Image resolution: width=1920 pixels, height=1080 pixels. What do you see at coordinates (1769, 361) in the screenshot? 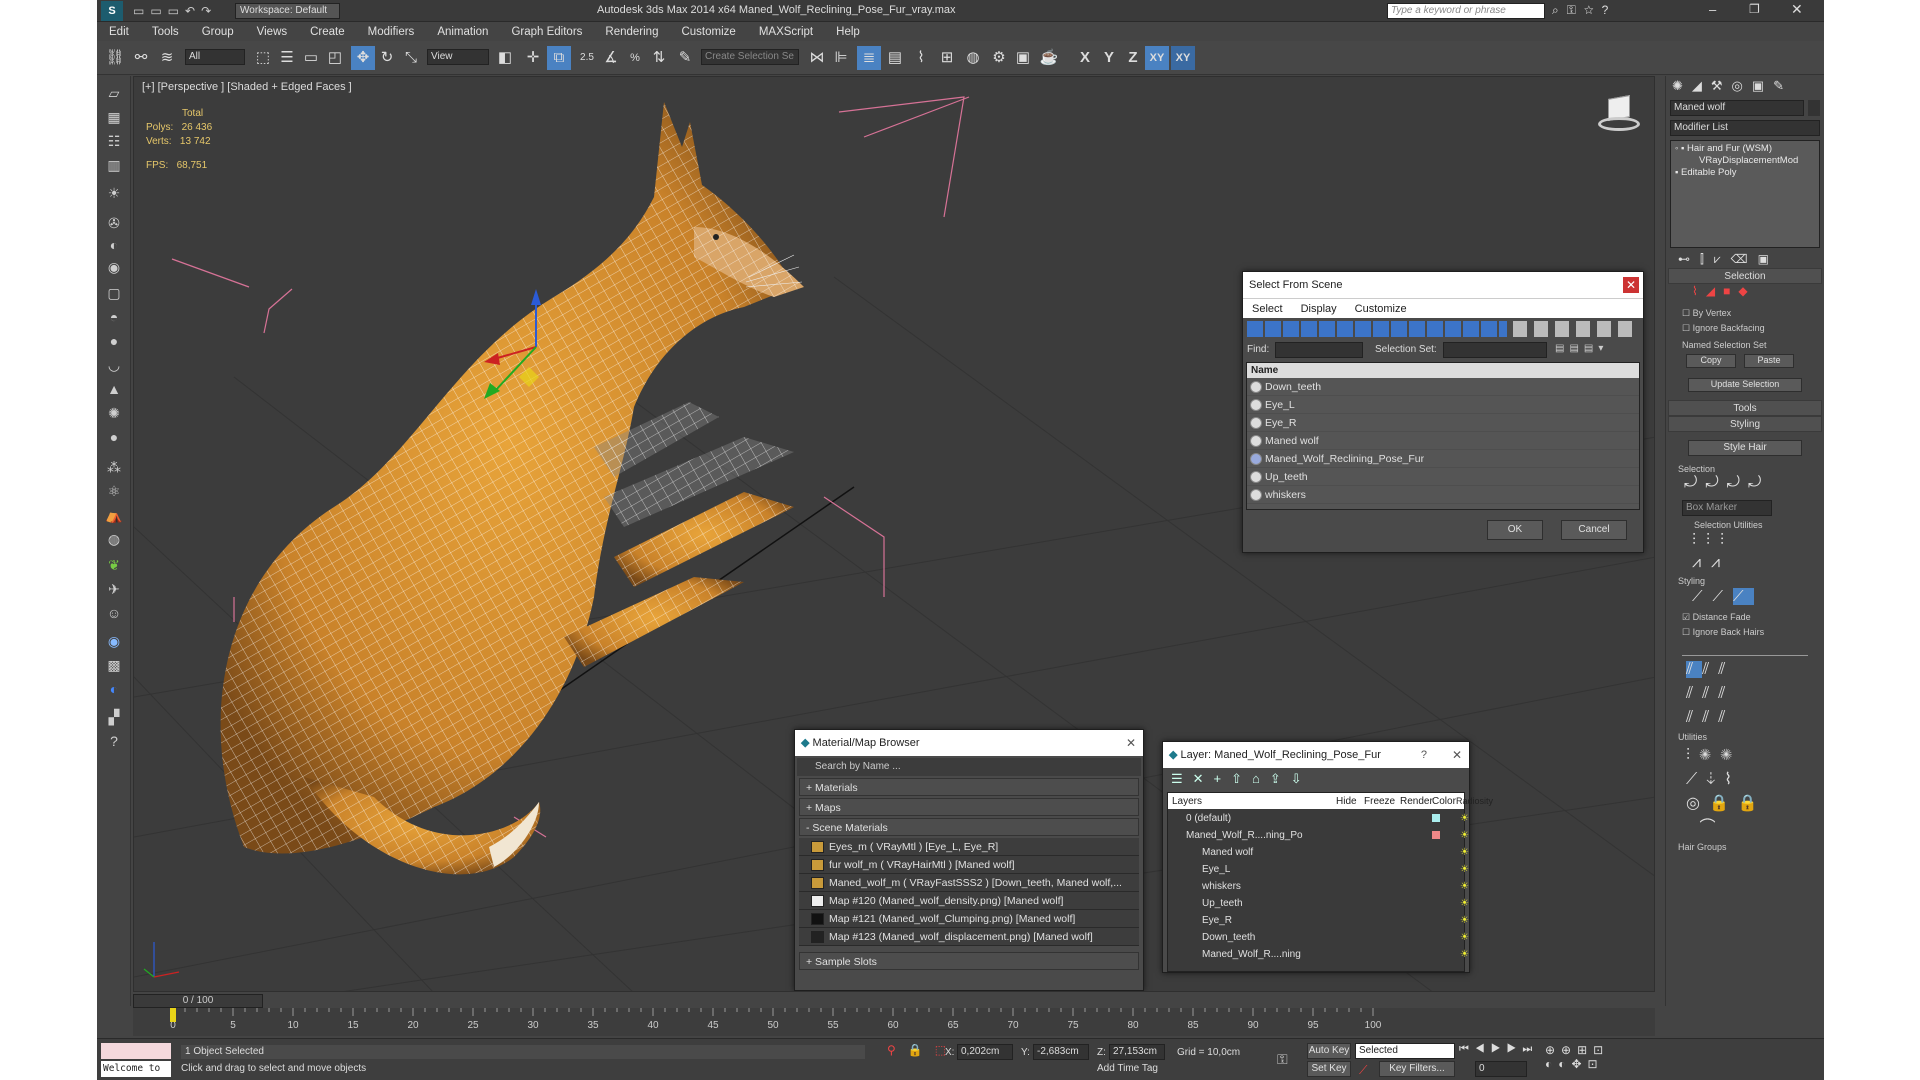
I see `paste-button: Paste` at bounding box center [1769, 361].